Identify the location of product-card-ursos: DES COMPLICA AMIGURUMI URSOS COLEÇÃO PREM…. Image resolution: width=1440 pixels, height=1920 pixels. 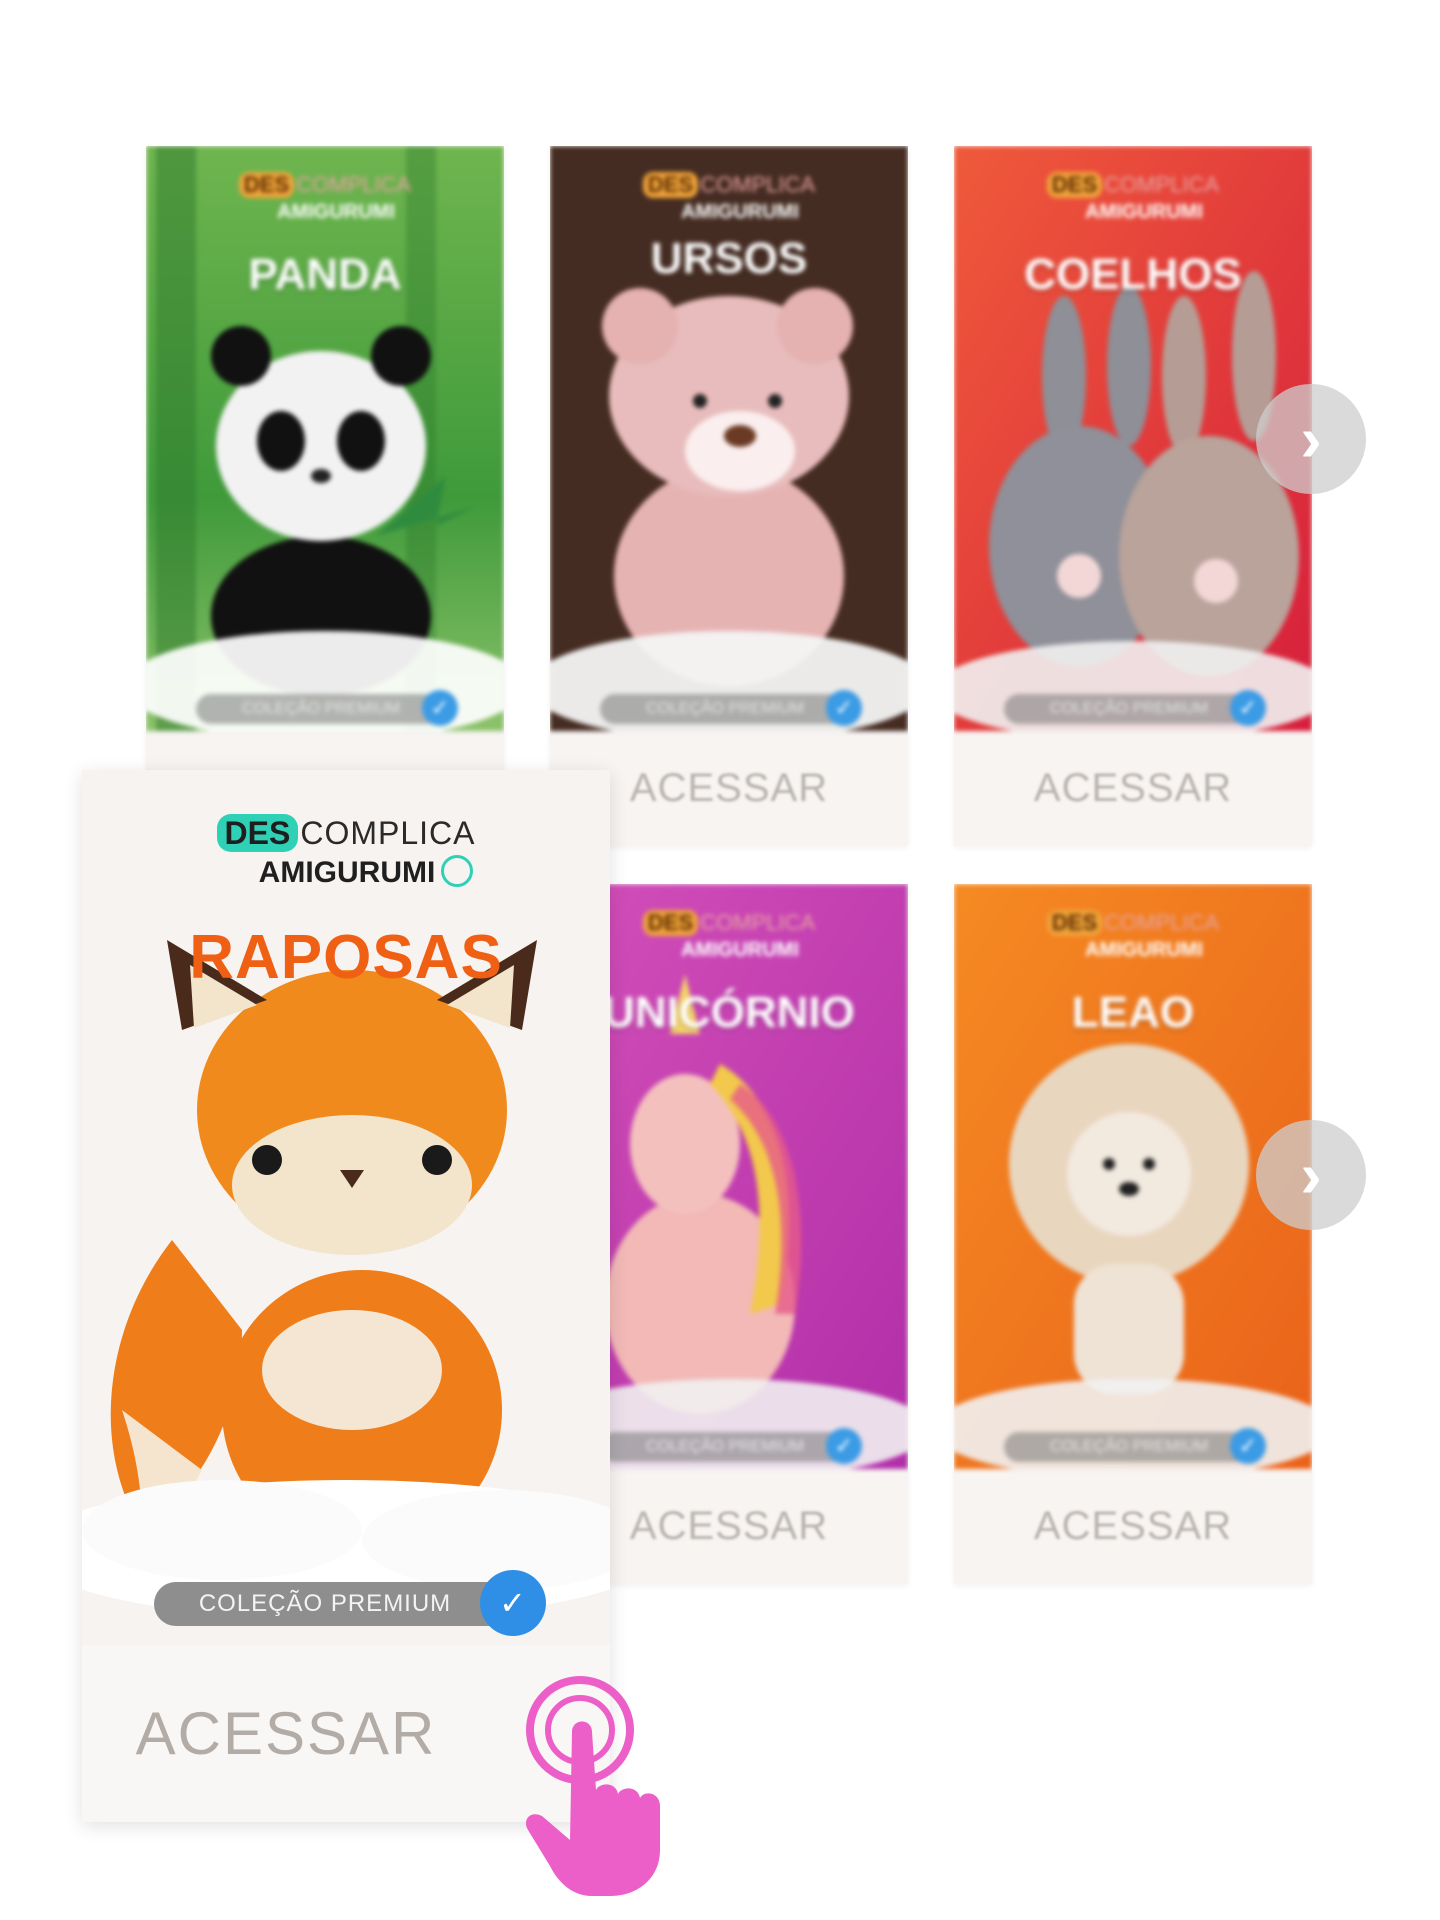
(729, 496).